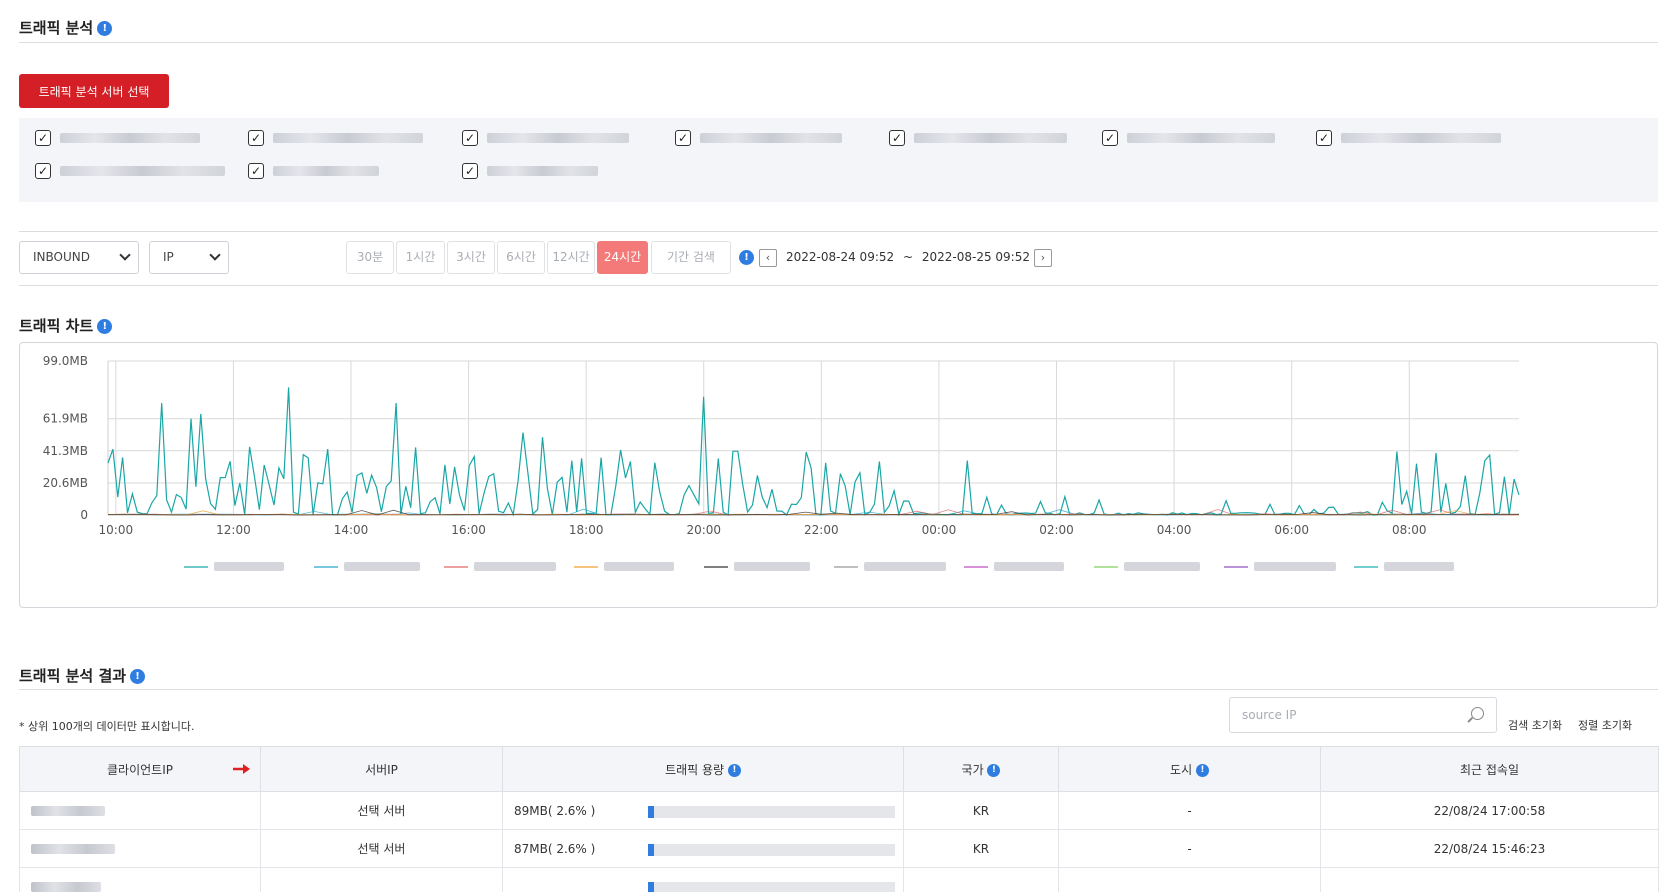  Describe the element at coordinates (468, 530) in the screenshot. I see `x-tick-label: 16:00` at that location.